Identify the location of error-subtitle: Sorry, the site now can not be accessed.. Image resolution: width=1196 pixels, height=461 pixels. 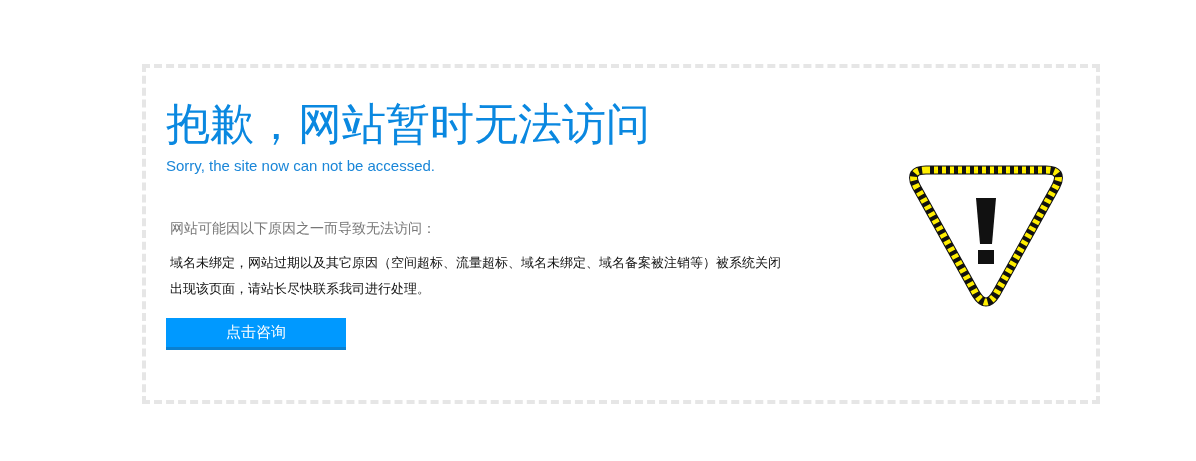
(301, 166).